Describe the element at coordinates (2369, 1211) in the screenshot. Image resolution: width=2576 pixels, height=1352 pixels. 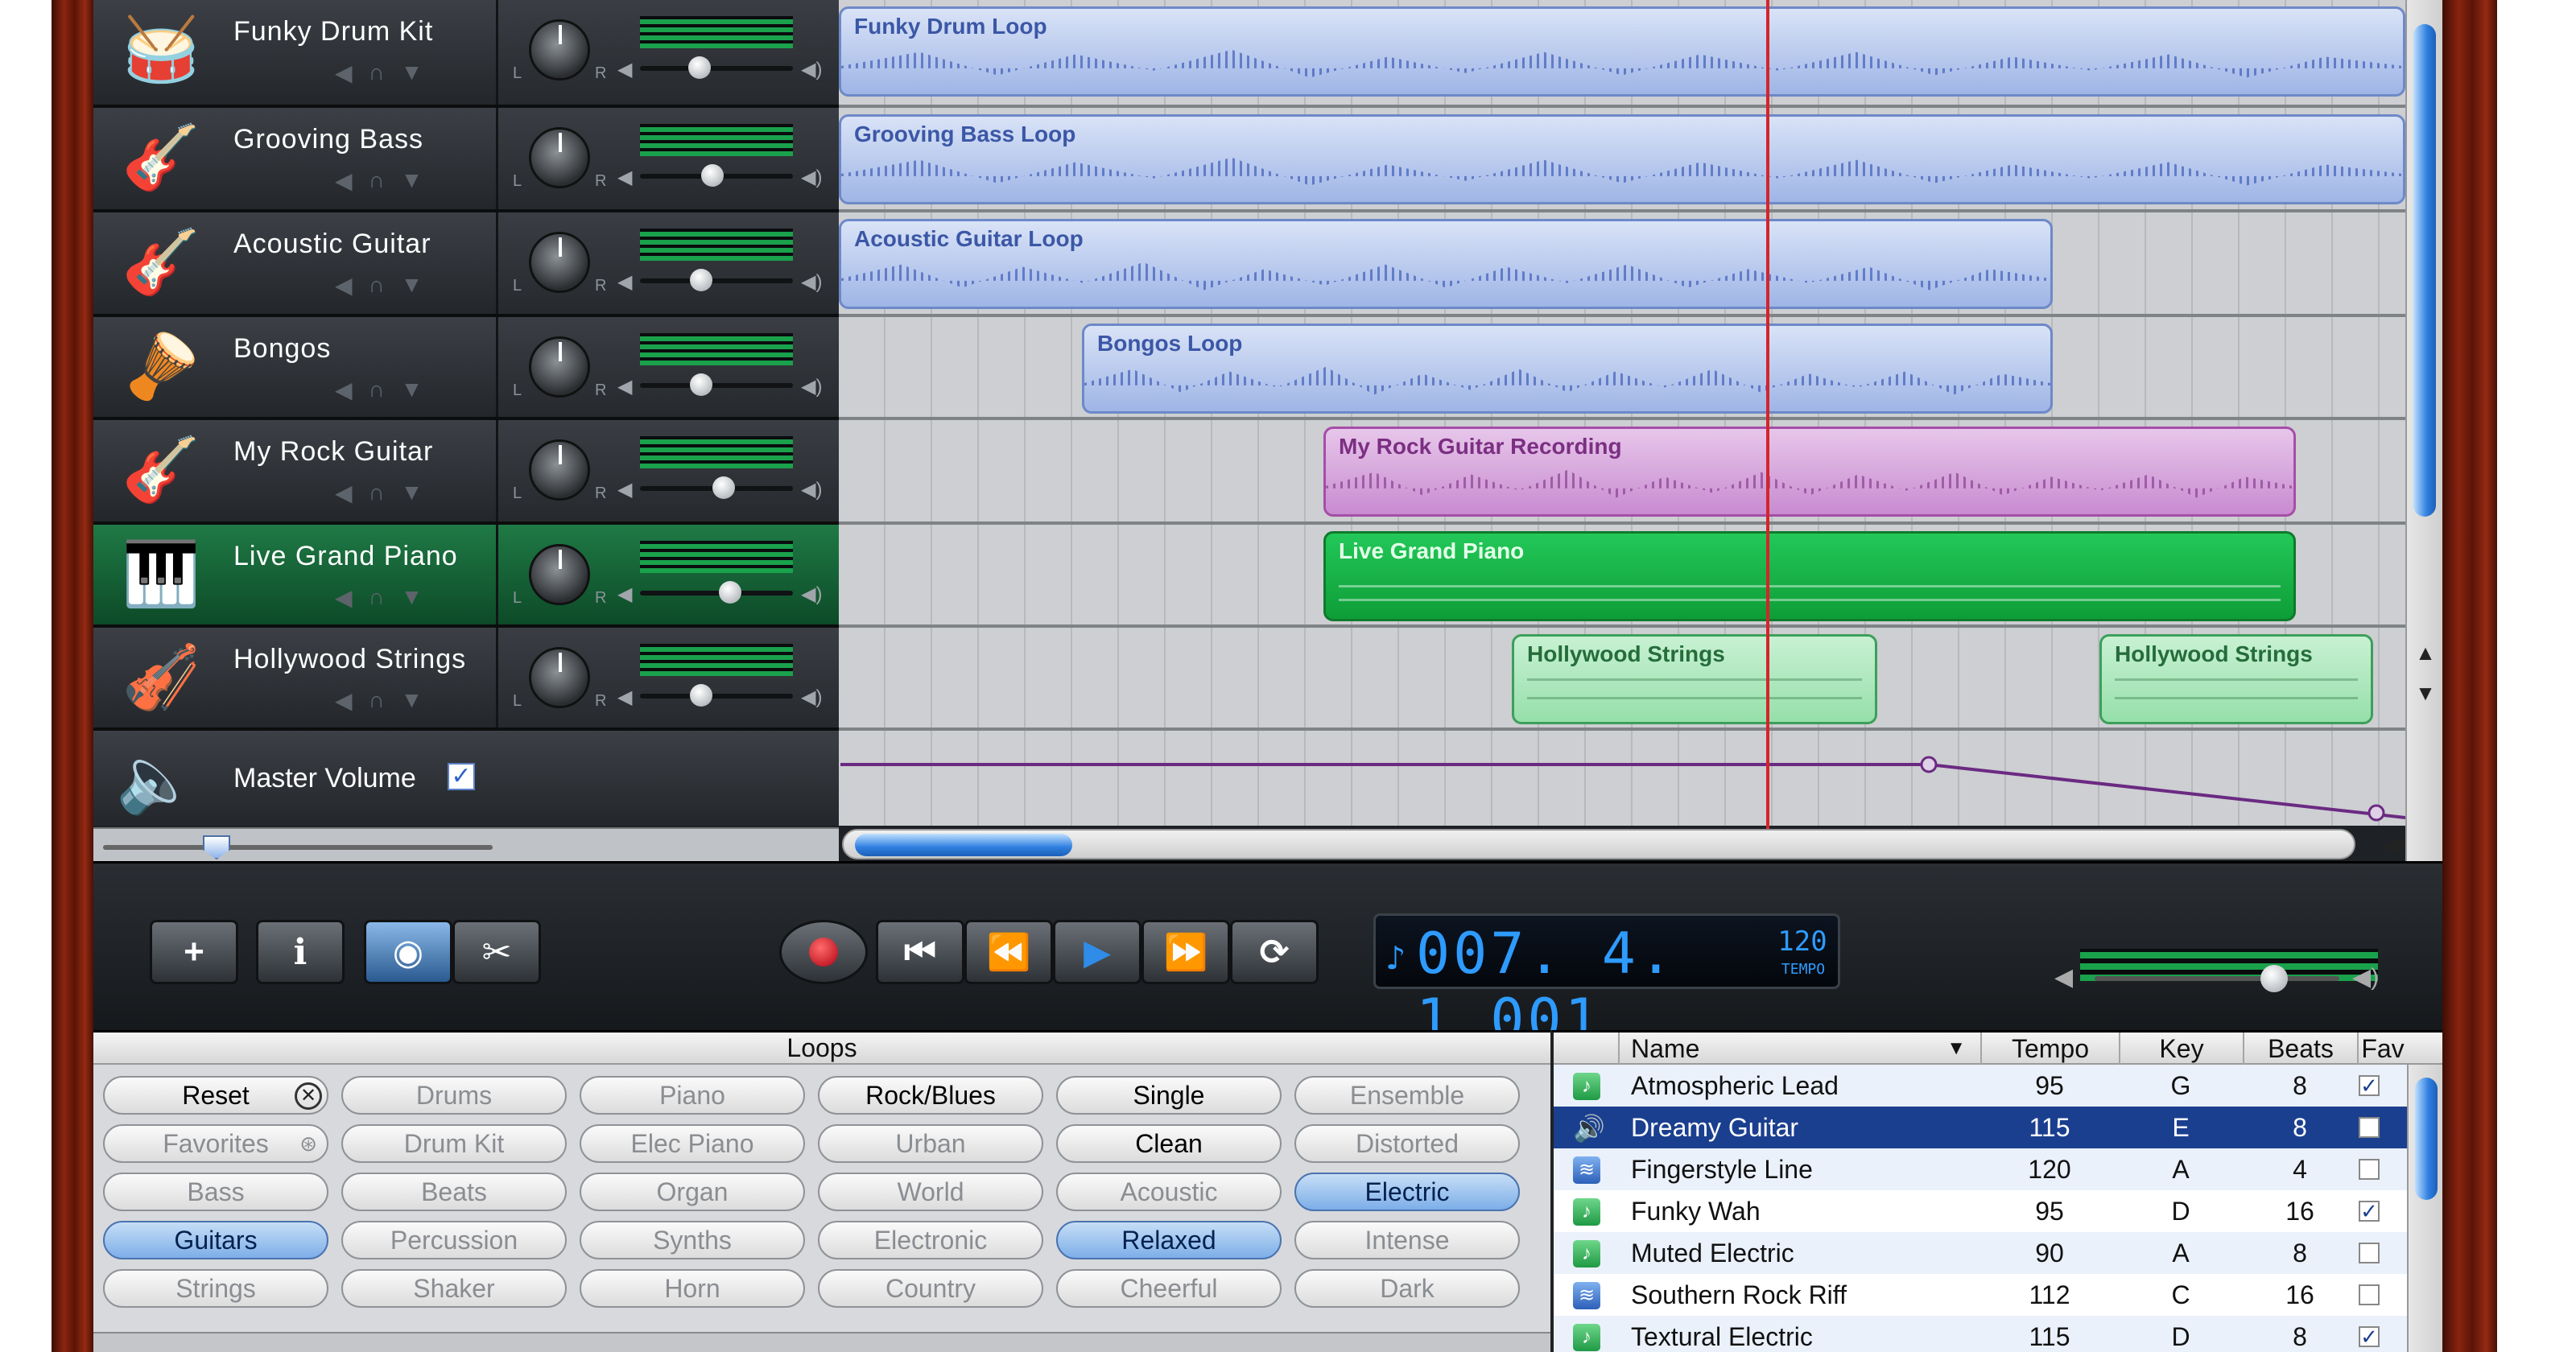
I see `favorite-checkbox: ✓` at that location.